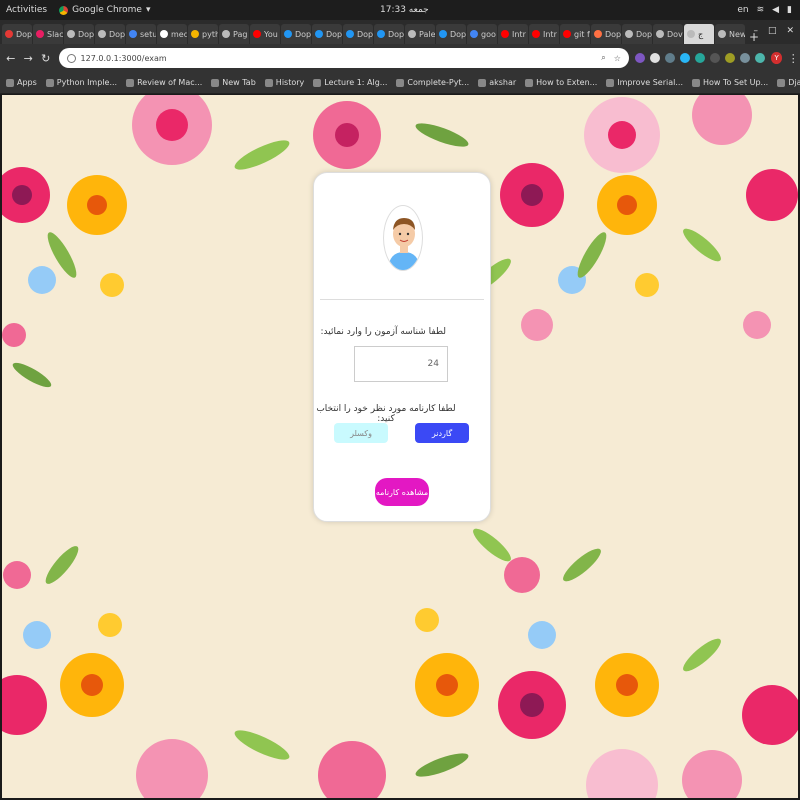 The image size is (800, 800). Describe the element at coordinates (337, 58) in the screenshot. I see `url-text: 127.0.0.1:3000/exam` at that location.